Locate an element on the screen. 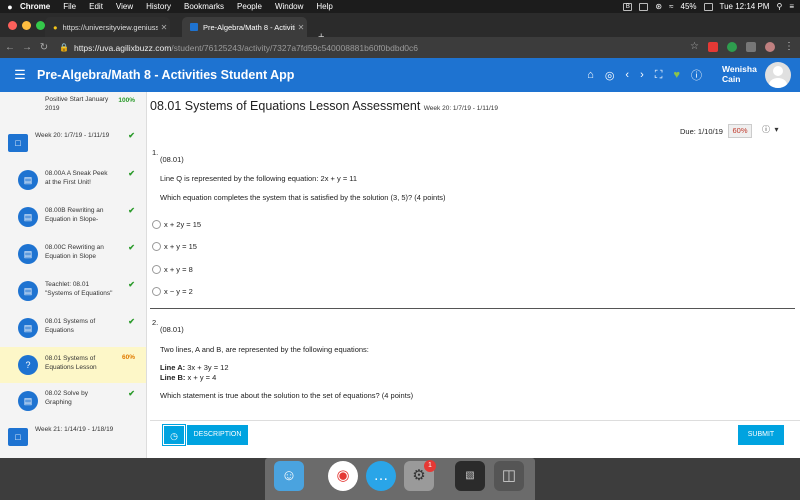 The image size is (800, 500). line-a-label: Line A: is located at coordinates (173, 367).